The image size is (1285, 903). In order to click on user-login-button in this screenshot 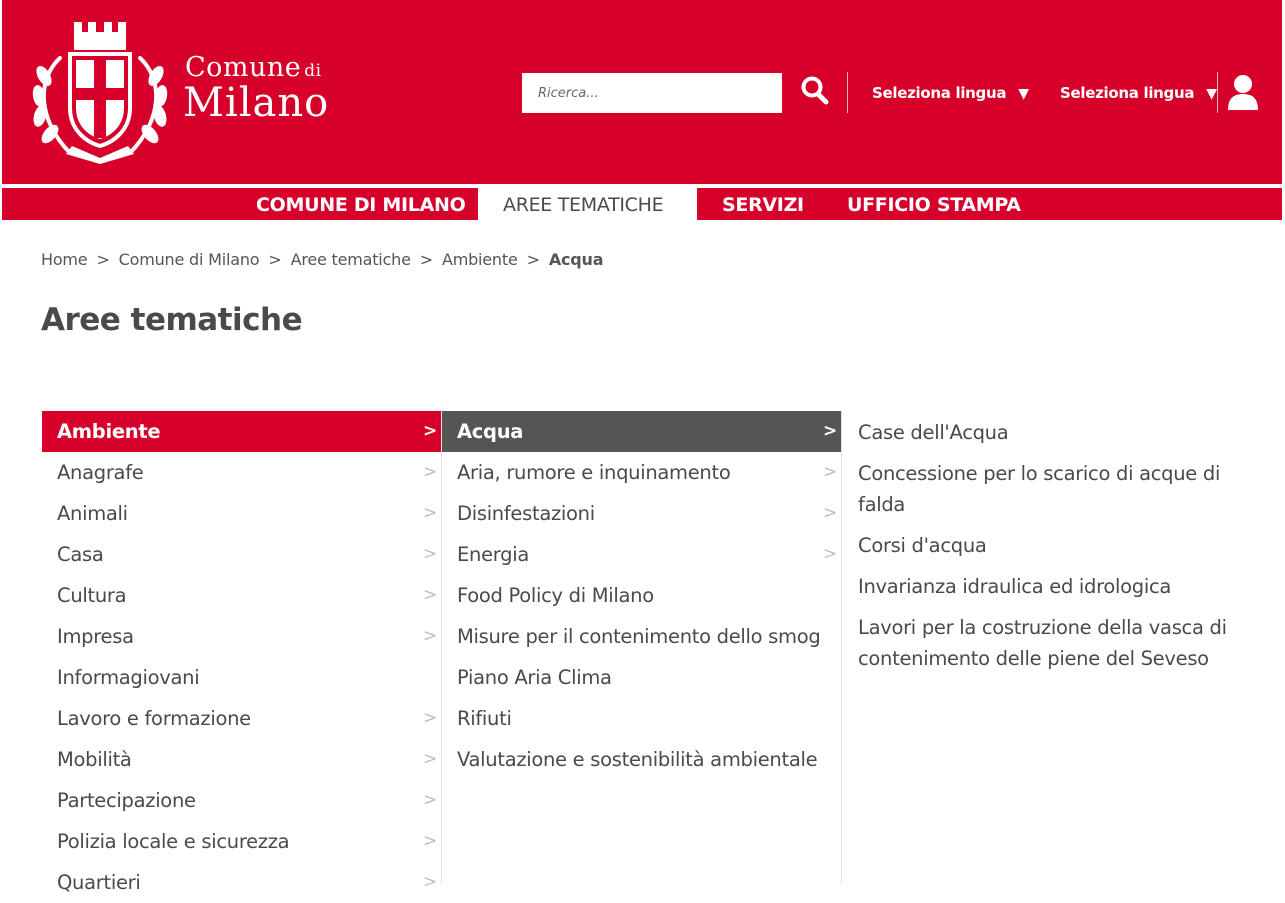, I will do `click(1244, 93)`.